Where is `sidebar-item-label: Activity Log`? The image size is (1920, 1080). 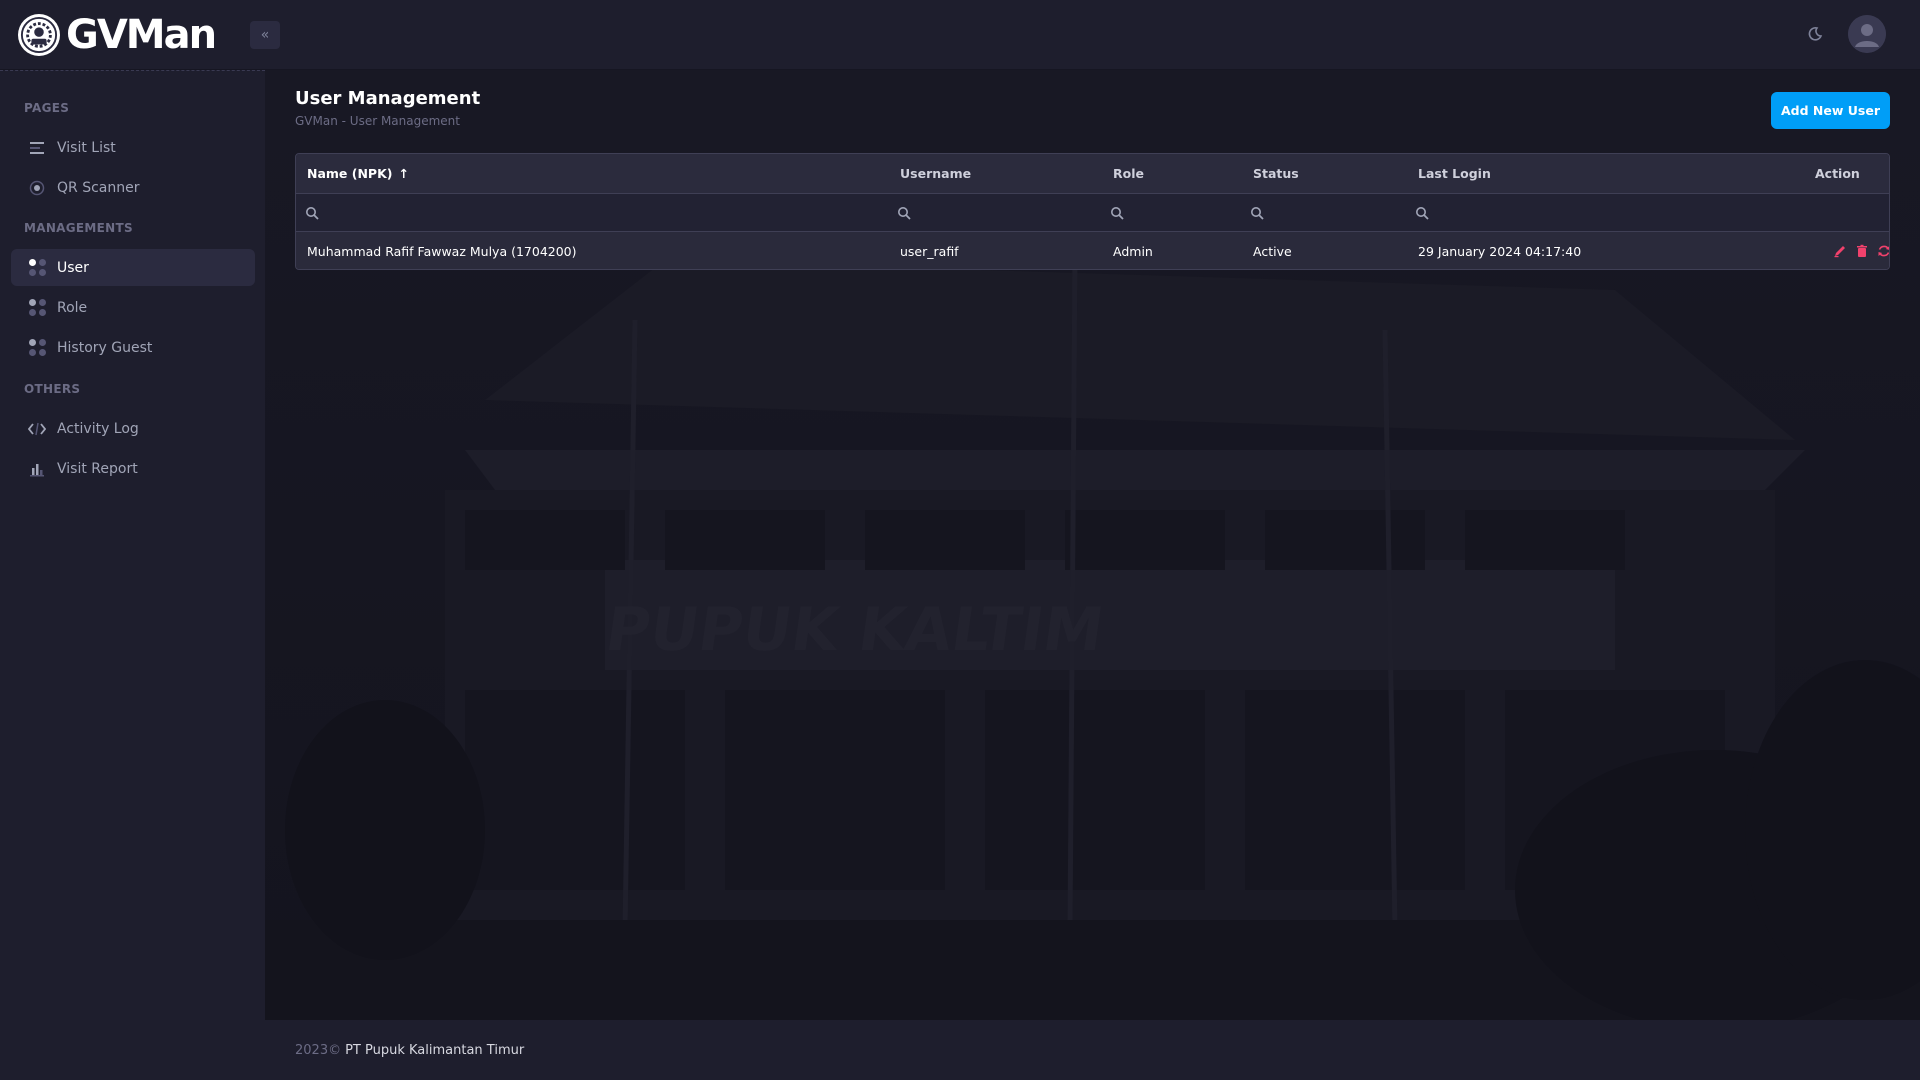 sidebar-item-label: Activity Log is located at coordinates (98, 428).